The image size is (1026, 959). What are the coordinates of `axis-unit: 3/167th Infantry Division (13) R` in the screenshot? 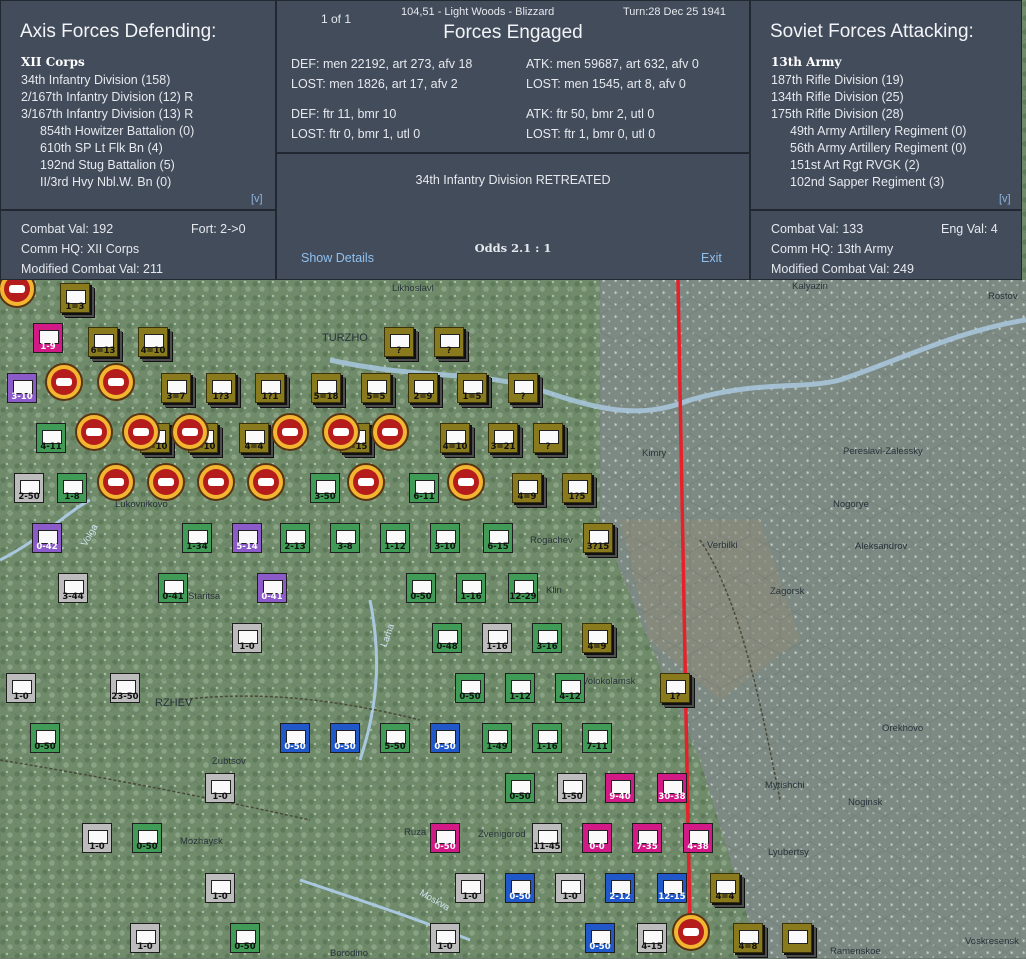 It's located at (107, 114).